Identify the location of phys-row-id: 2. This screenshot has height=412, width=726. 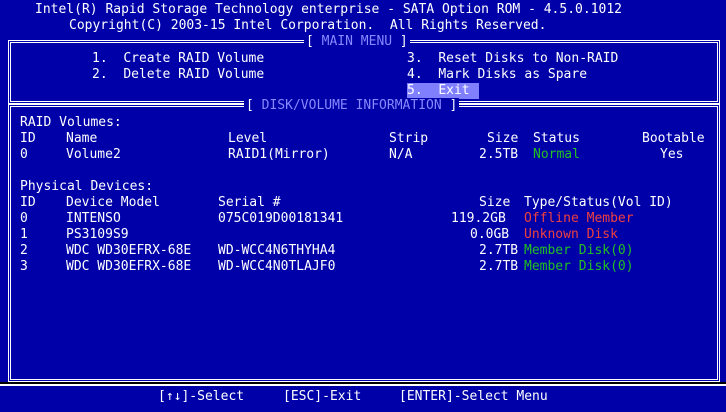
(24, 250).